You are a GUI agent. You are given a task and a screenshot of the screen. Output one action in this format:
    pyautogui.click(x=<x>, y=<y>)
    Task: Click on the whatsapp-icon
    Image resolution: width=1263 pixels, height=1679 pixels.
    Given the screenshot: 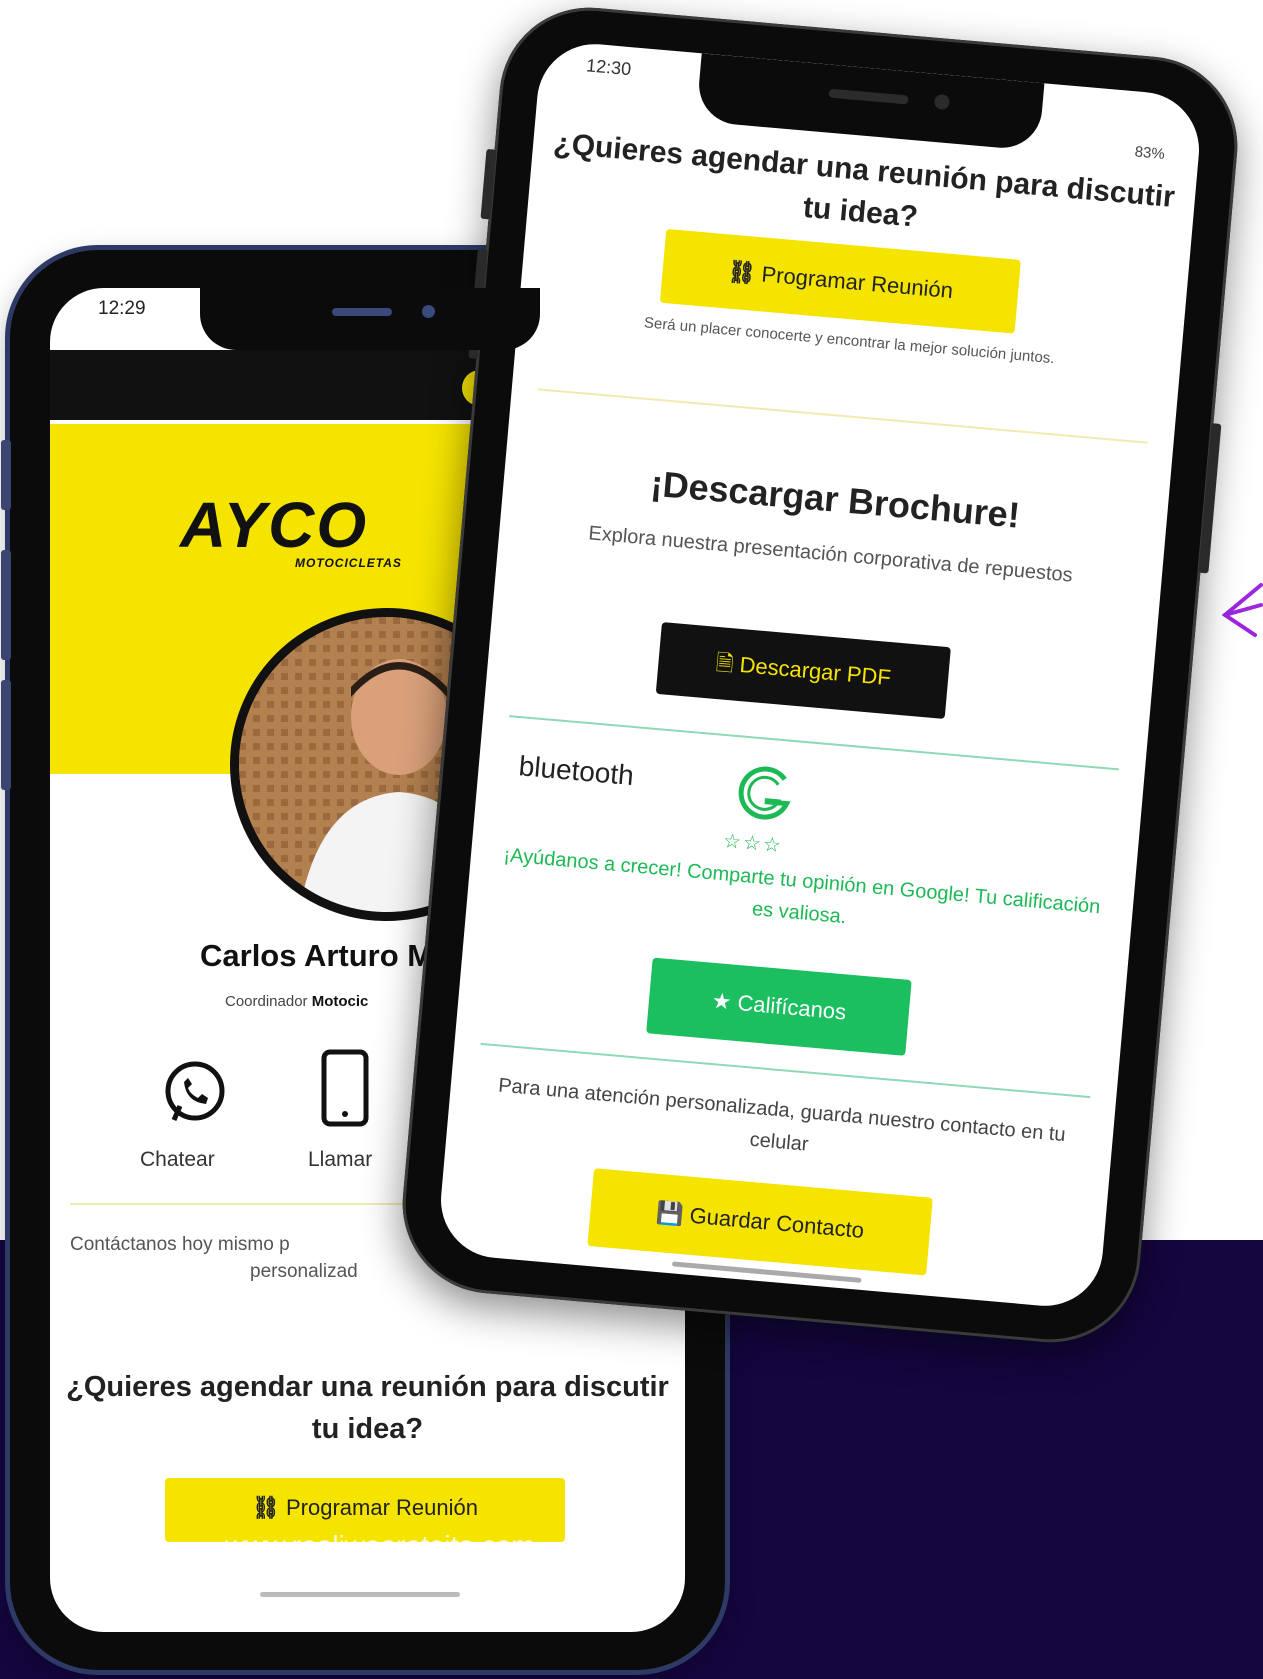 What is the action you would take?
    pyautogui.click(x=195, y=1093)
    